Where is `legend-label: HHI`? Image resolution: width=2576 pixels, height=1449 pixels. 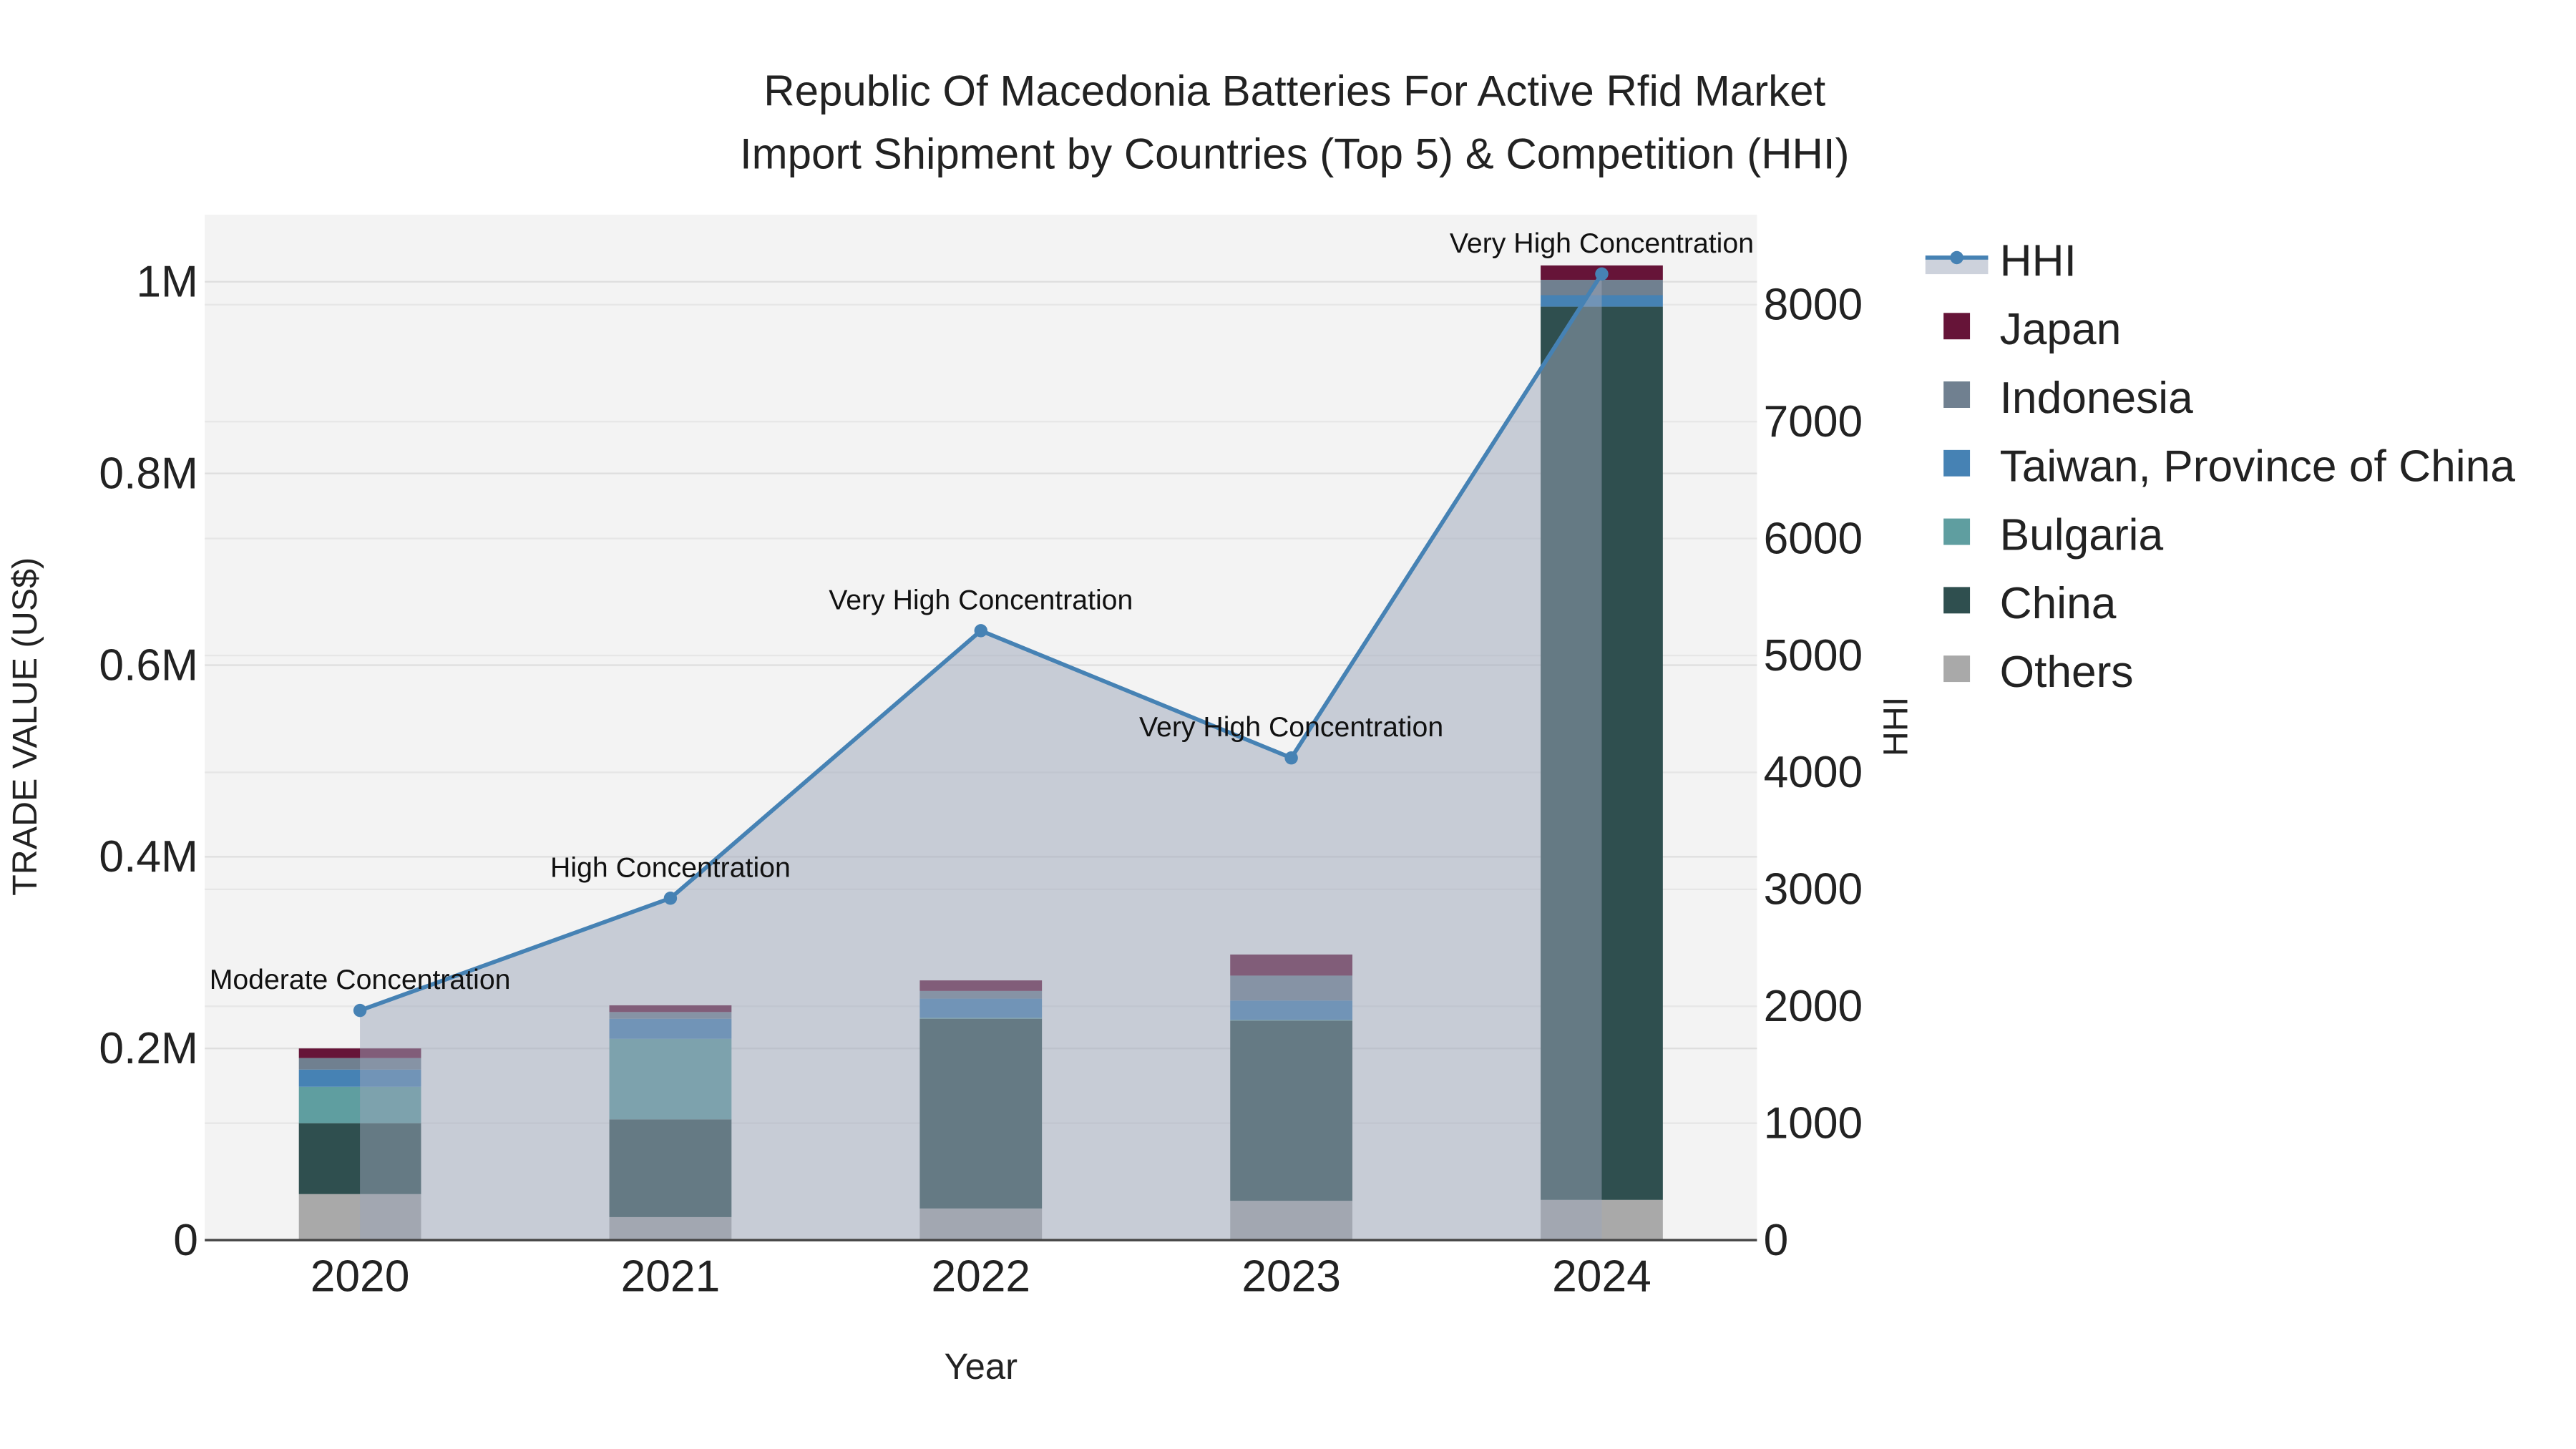
legend-label: HHI is located at coordinates (2038, 261).